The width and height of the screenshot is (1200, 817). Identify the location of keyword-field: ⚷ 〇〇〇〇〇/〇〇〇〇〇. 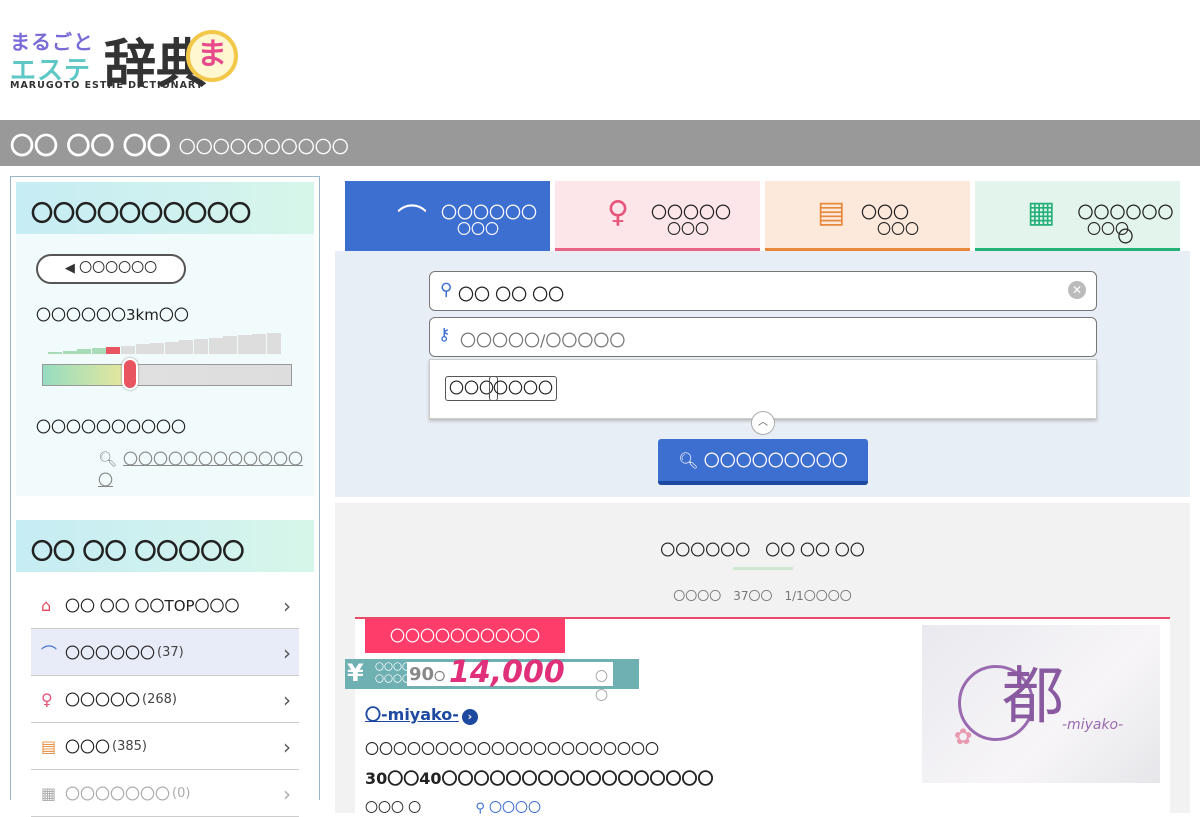
(763, 337).